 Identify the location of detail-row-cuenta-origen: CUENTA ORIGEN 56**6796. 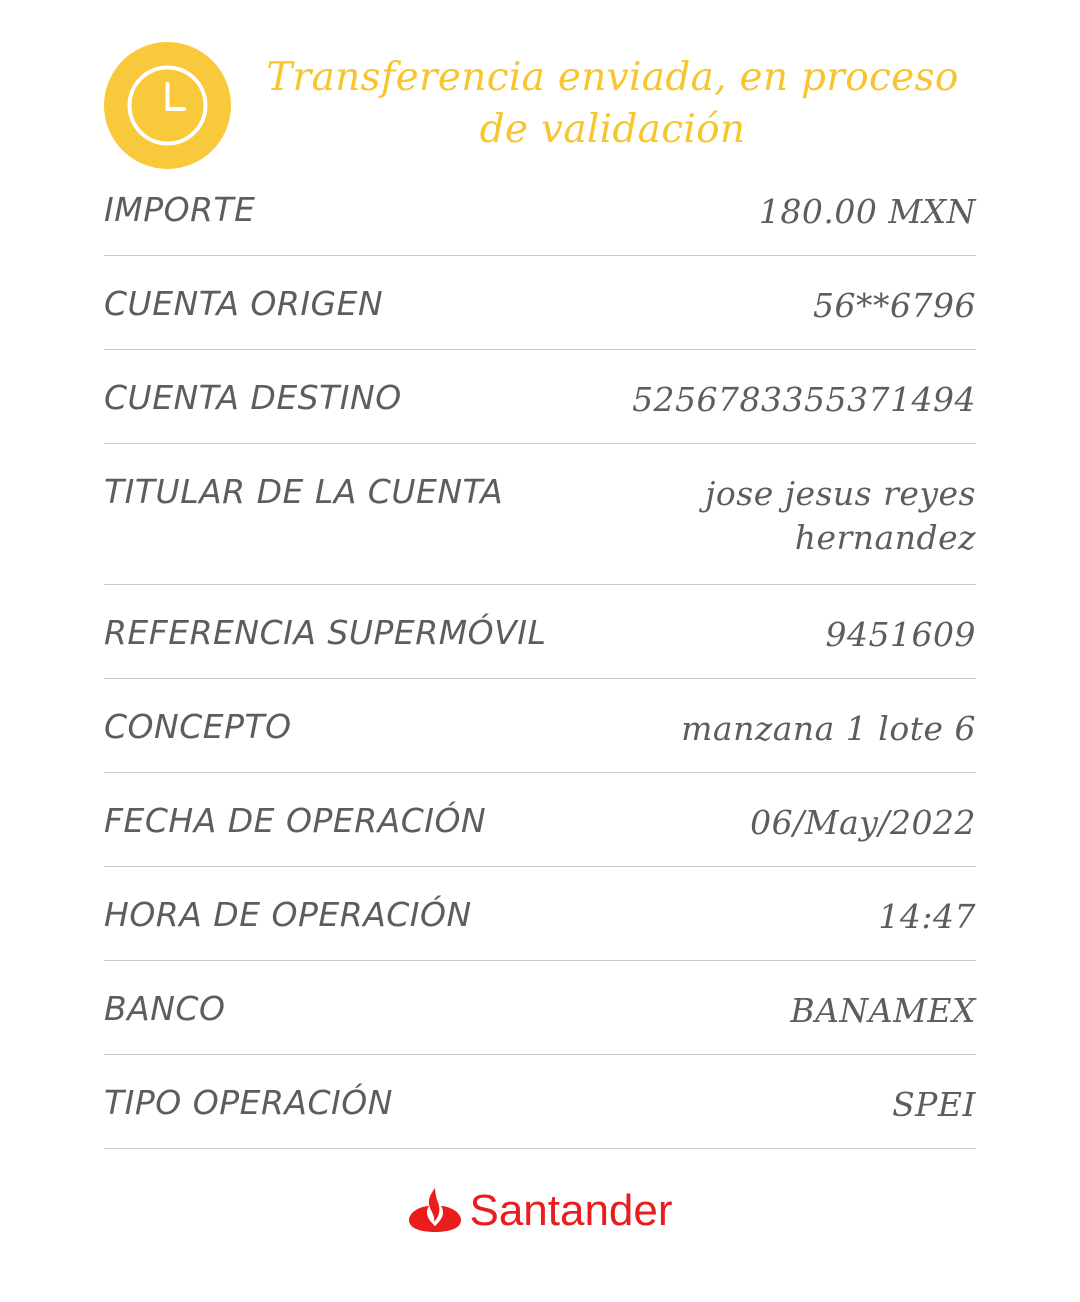
(540, 303).